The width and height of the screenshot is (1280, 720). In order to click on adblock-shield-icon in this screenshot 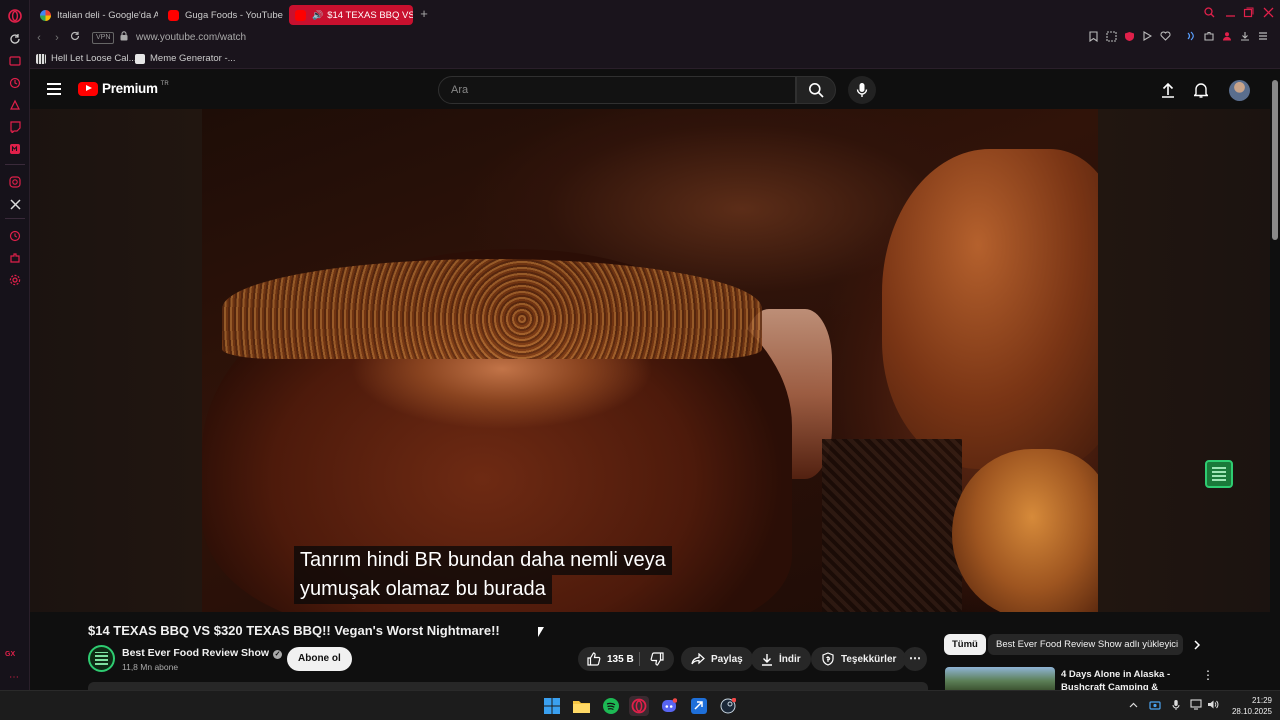, I will do `click(1129, 38)`.